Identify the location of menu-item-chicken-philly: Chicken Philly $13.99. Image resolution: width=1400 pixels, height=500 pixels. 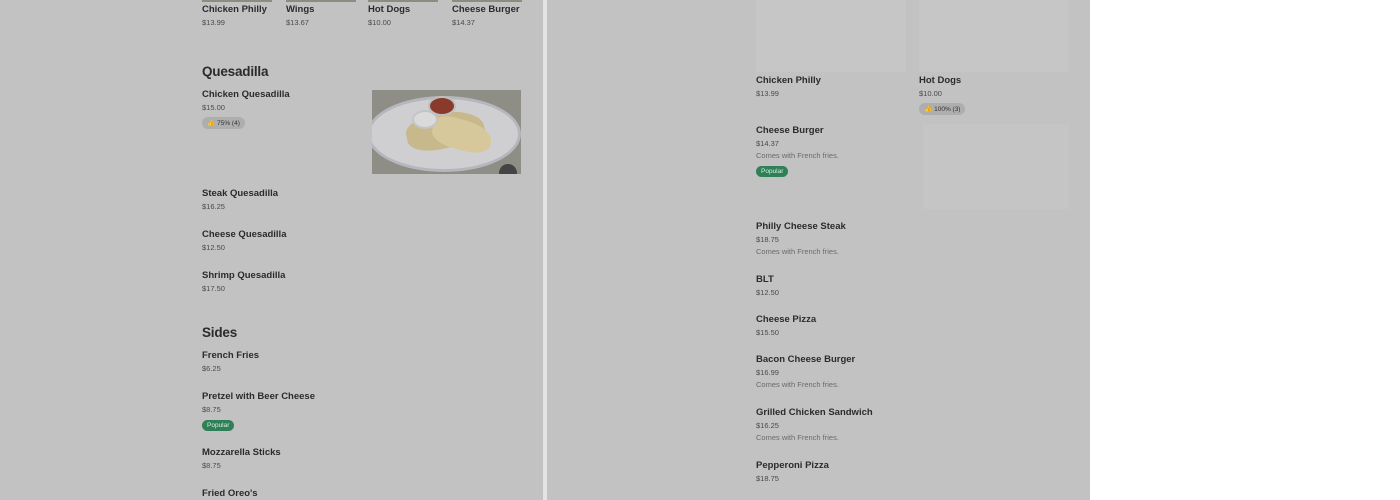
(788, 86).